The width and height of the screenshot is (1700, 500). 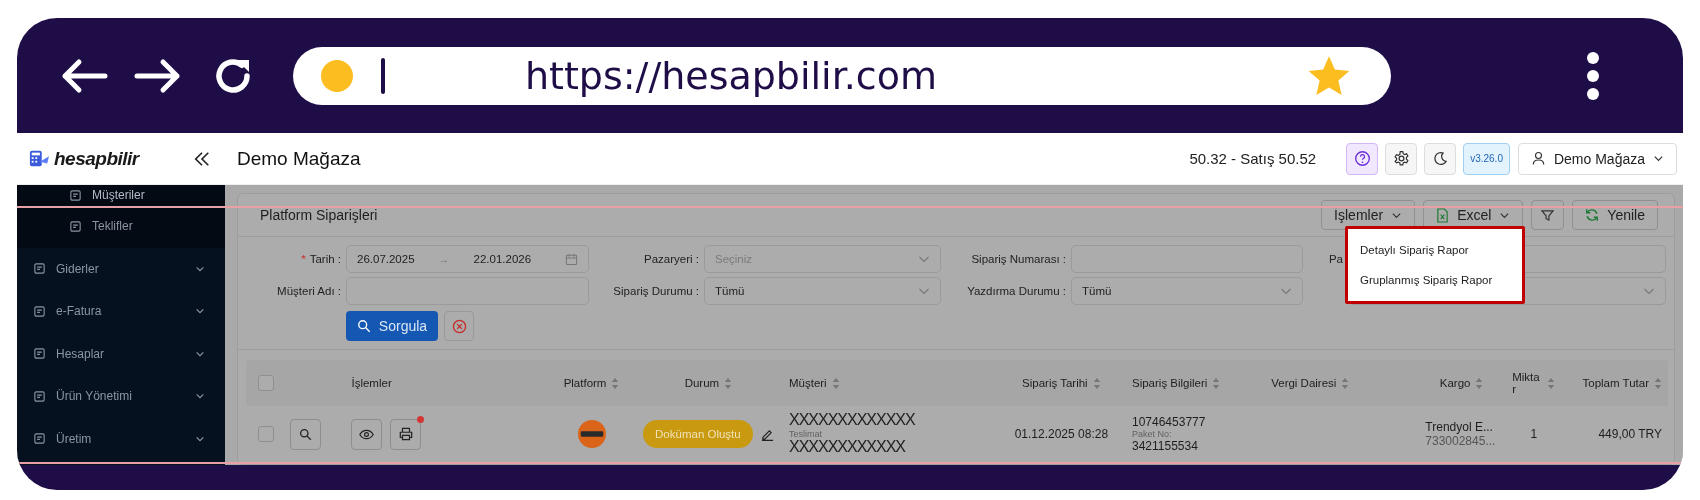 What do you see at coordinates (585, 383) in the screenshot?
I see `column-header: Platform` at bounding box center [585, 383].